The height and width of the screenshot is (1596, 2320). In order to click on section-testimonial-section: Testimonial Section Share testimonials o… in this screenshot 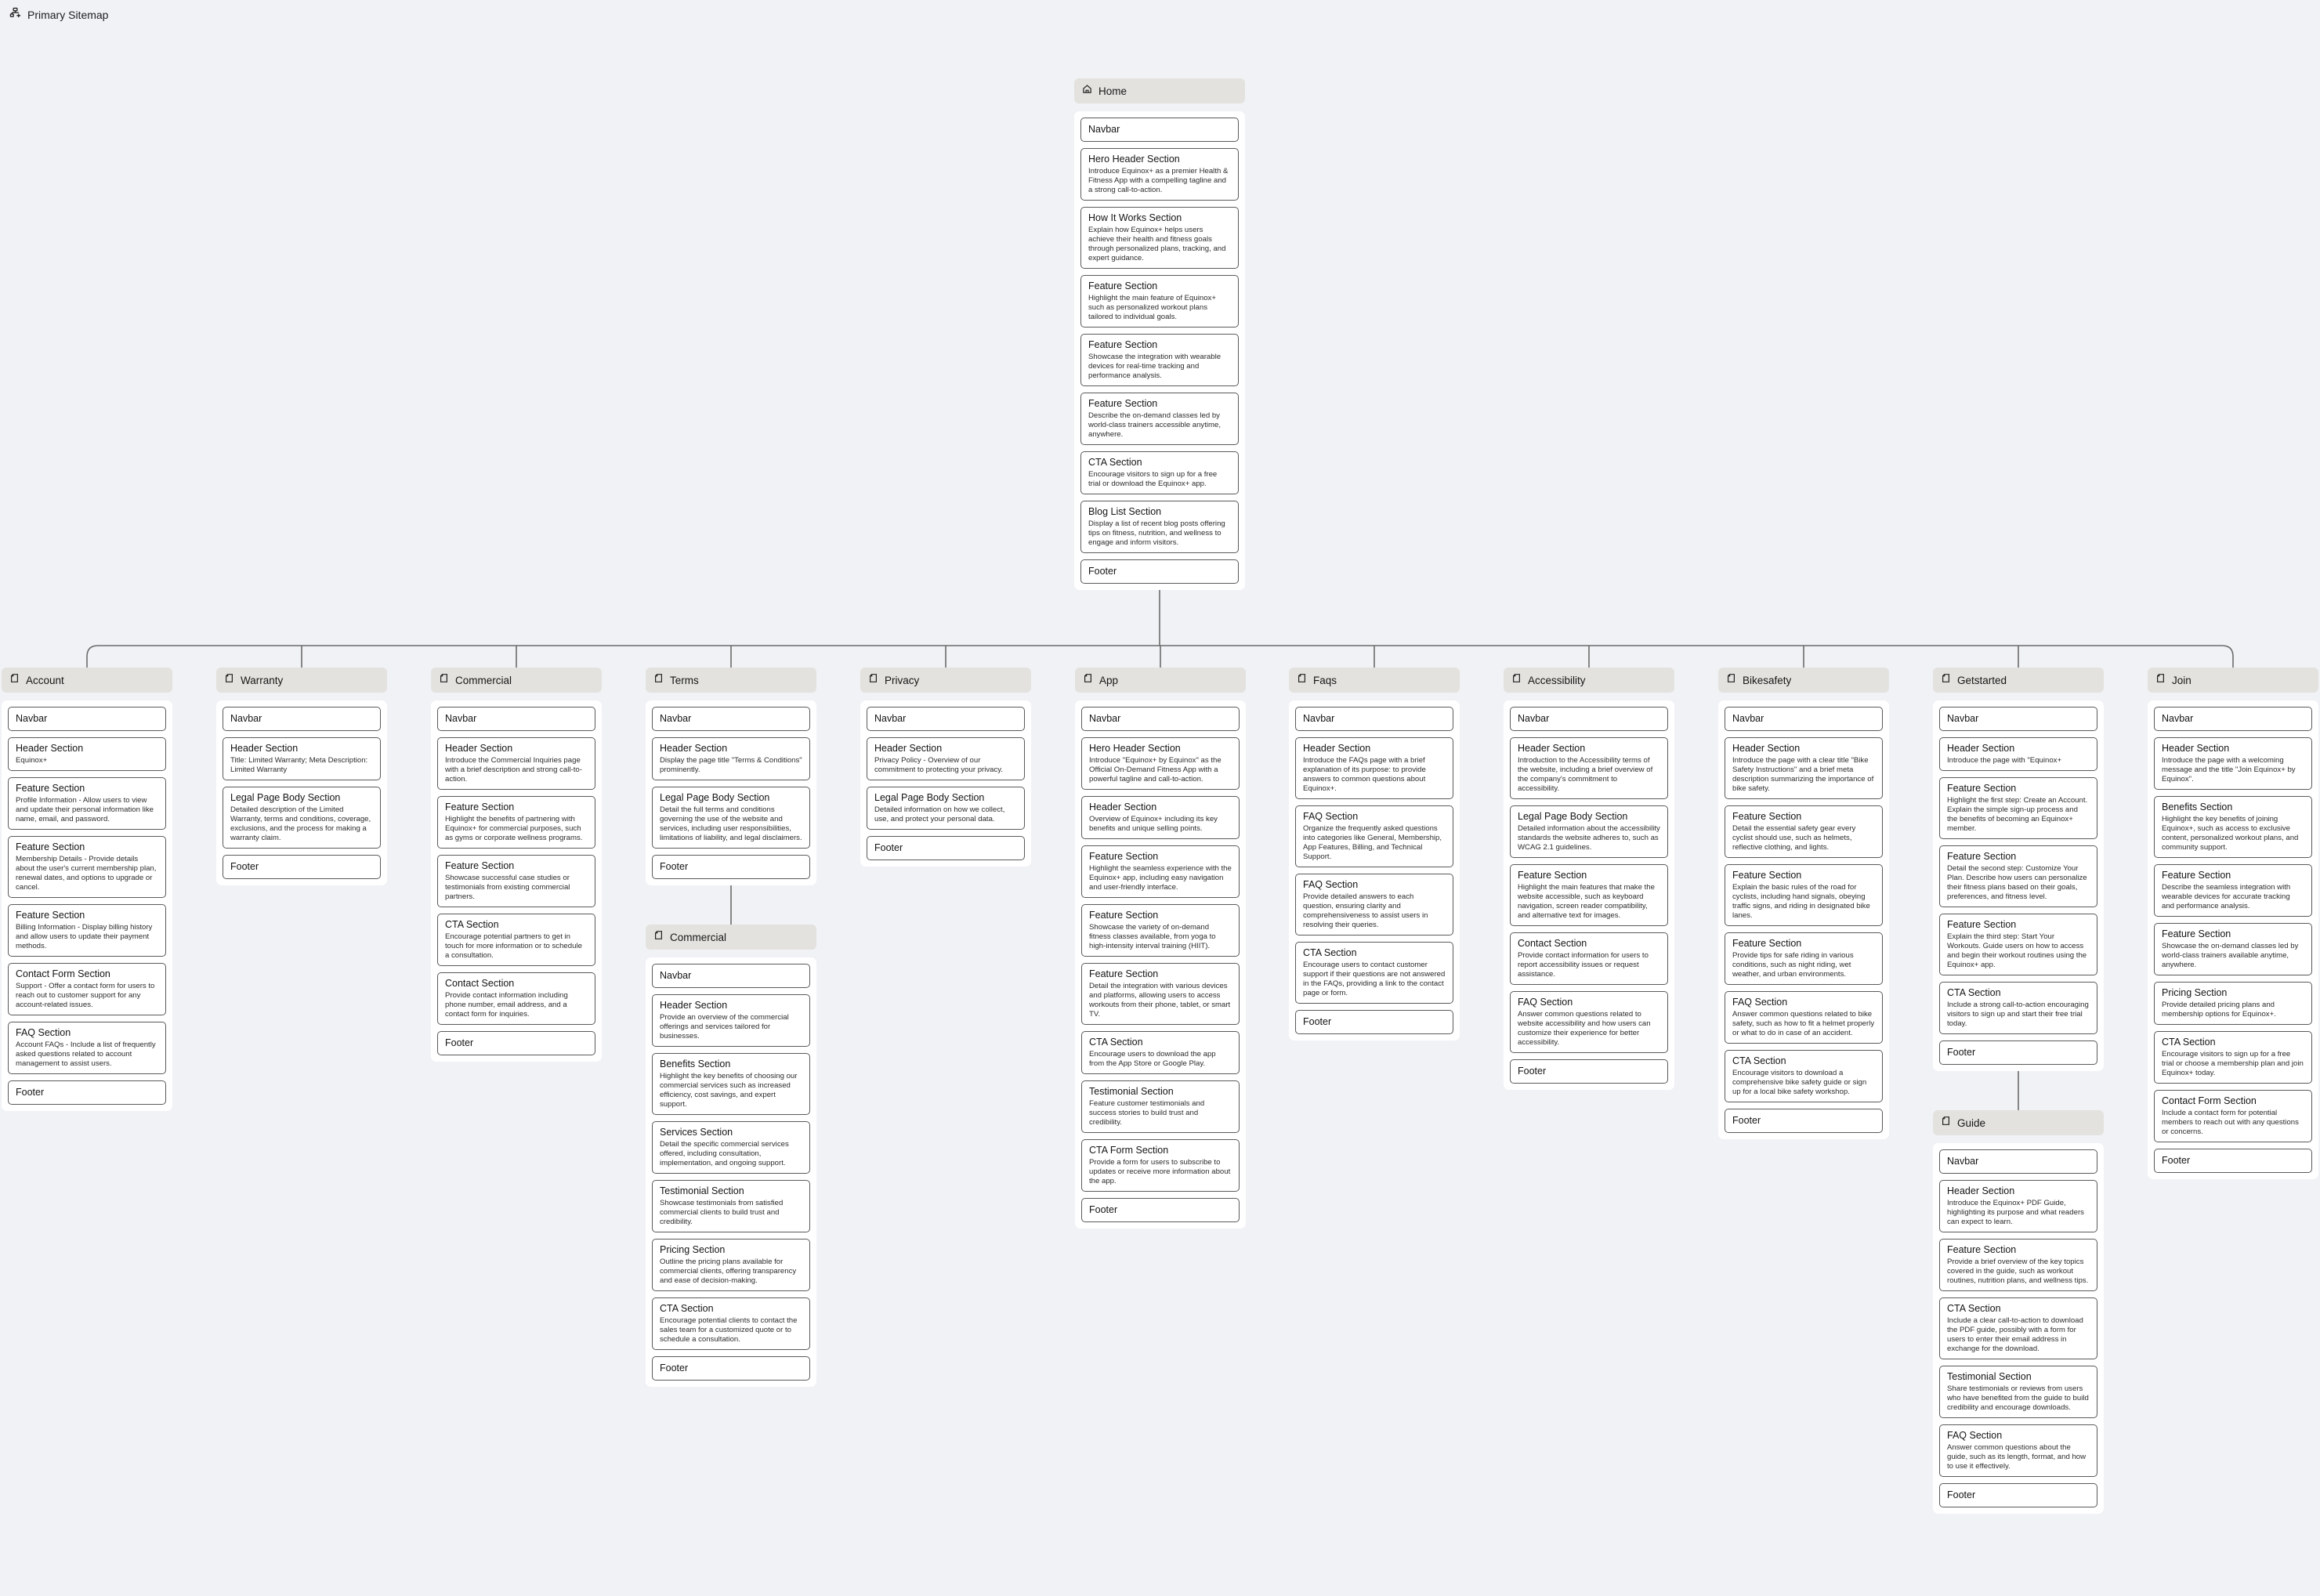, I will do `click(2018, 1392)`.